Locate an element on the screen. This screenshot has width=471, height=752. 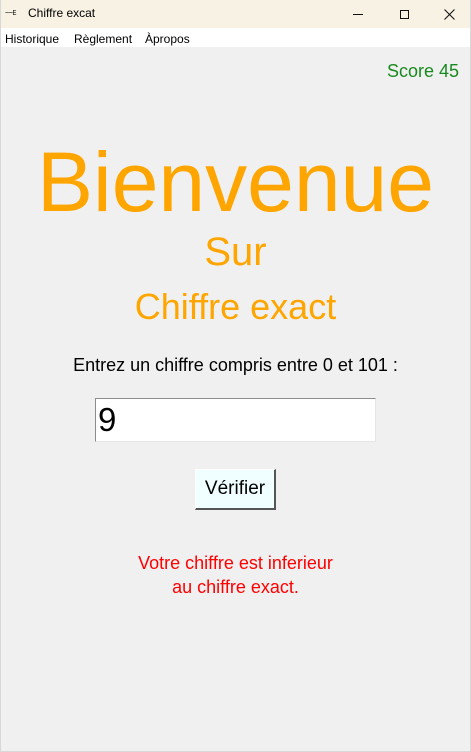
maximize-button is located at coordinates (404, 14).